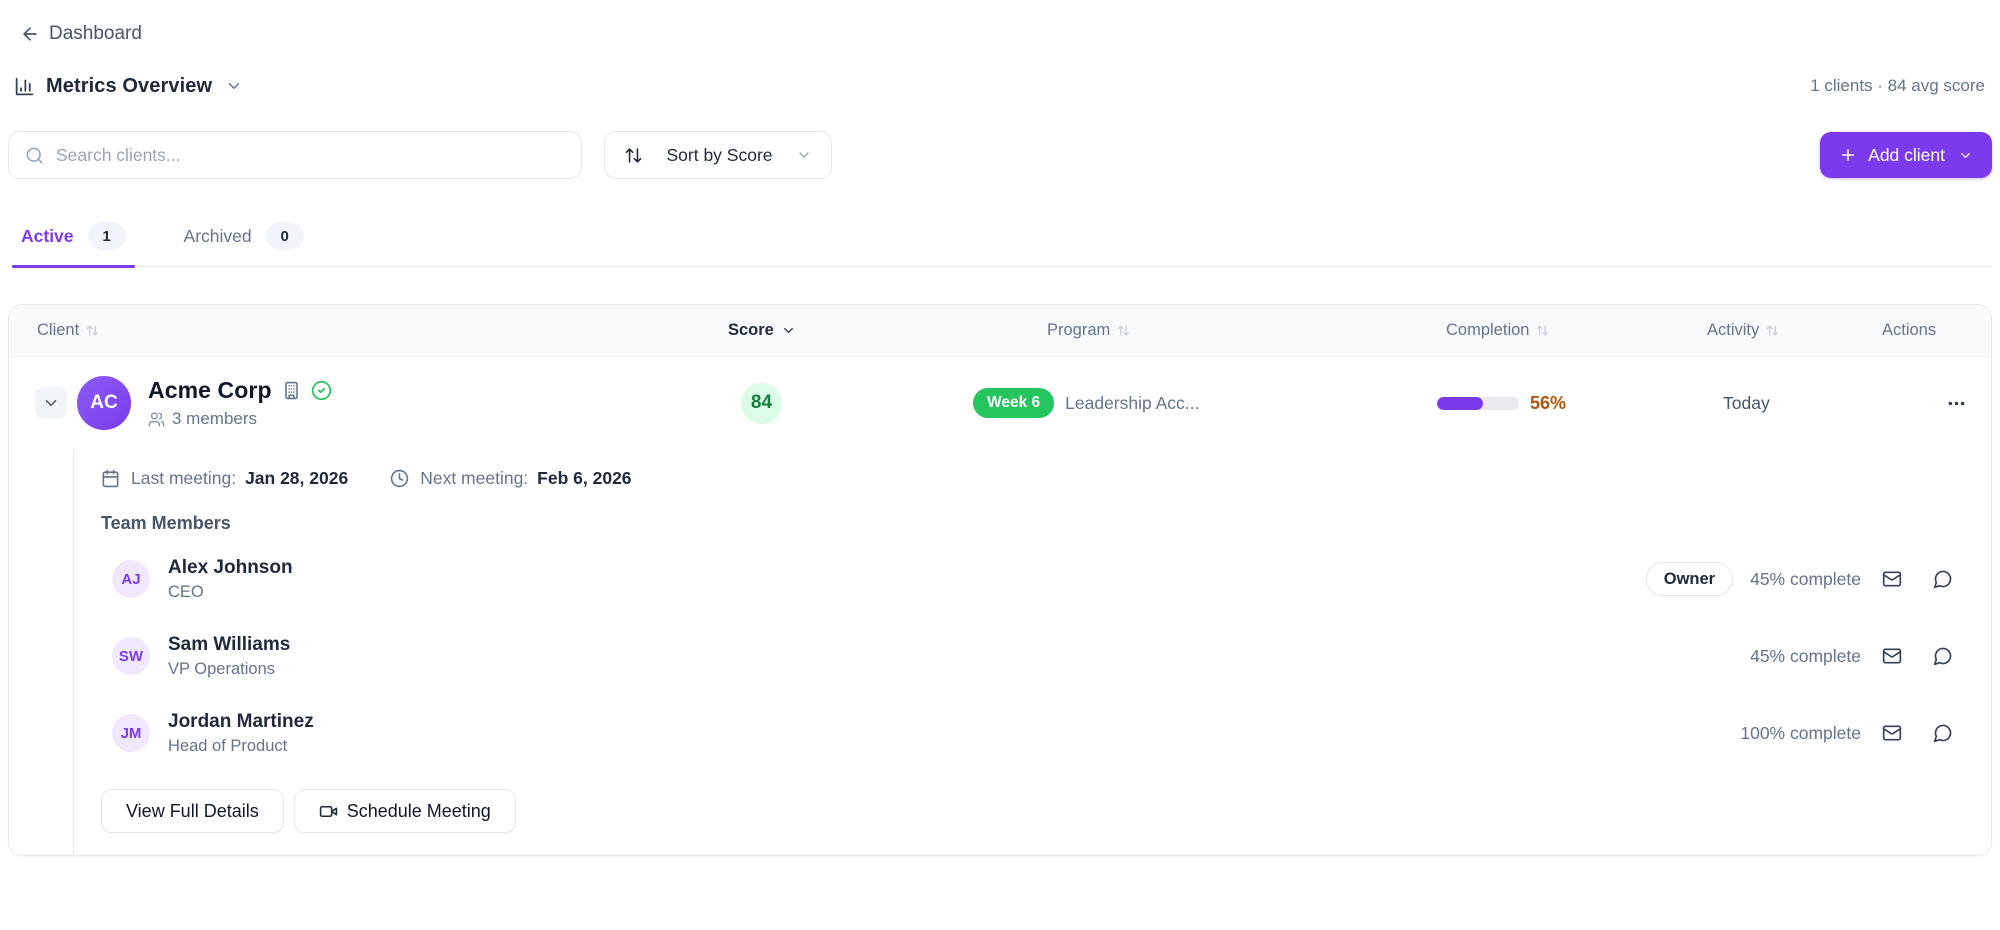 The width and height of the screenshot is (2000, 930). Describe the element at coordinates (297, 477) in the screenshot. I see `last-meeting-value: Jan 28, 2026` at that location.